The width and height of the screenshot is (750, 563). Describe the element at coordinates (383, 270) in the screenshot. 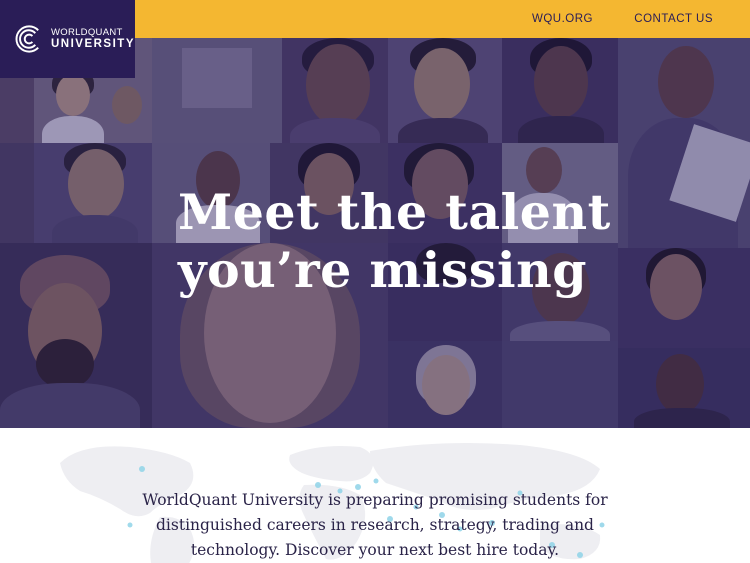

I see `hero-title-line2: you’re missing` at that location.